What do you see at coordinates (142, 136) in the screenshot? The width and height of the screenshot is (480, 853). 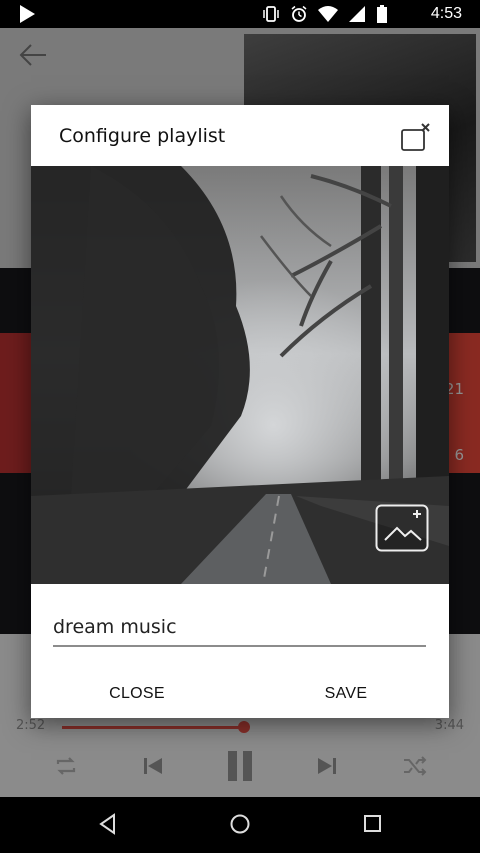 I see `dialog-title: Configure playlist` at bounding box center [142, 136].